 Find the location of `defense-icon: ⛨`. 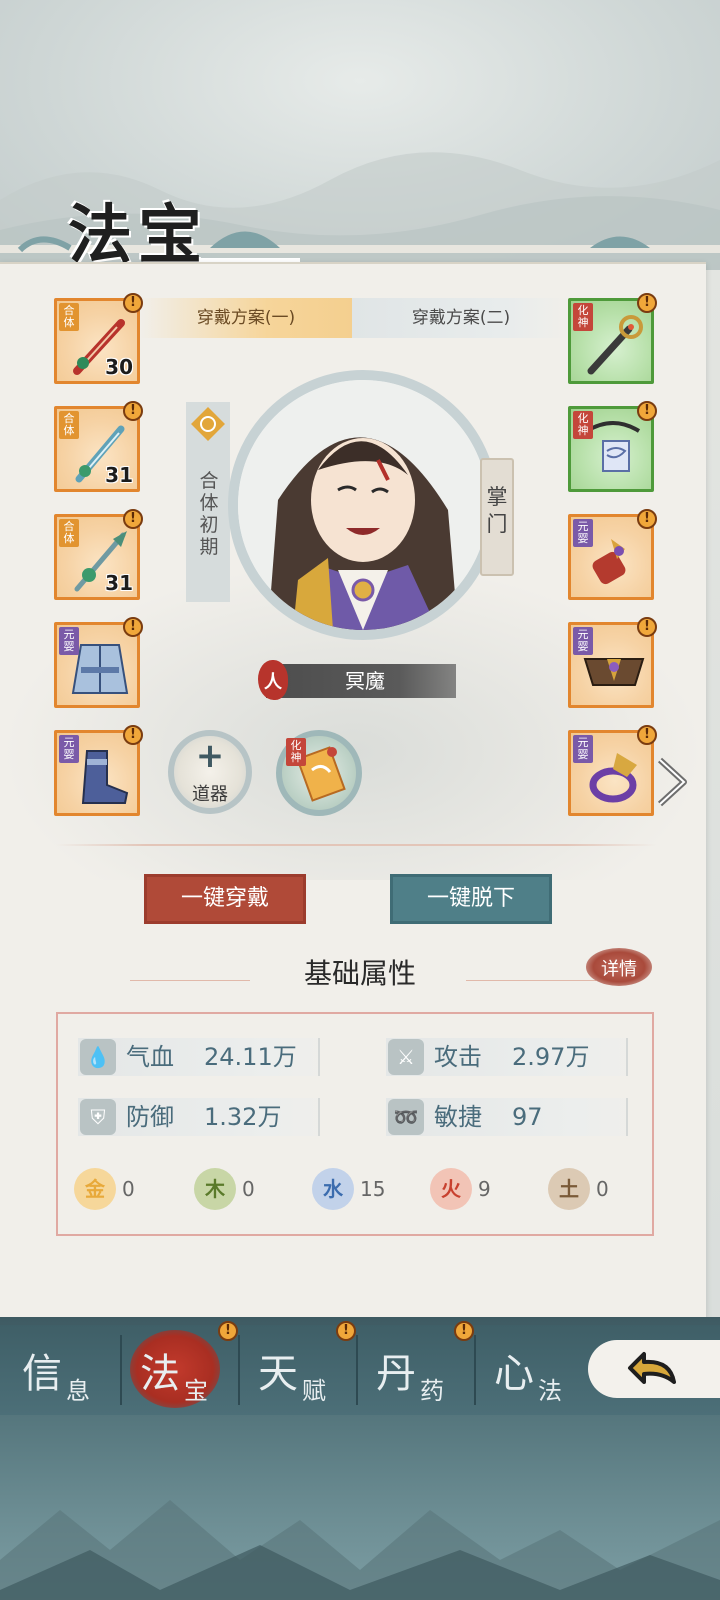

defense-icon: ⛨ is located at coordinates (98, 1117).